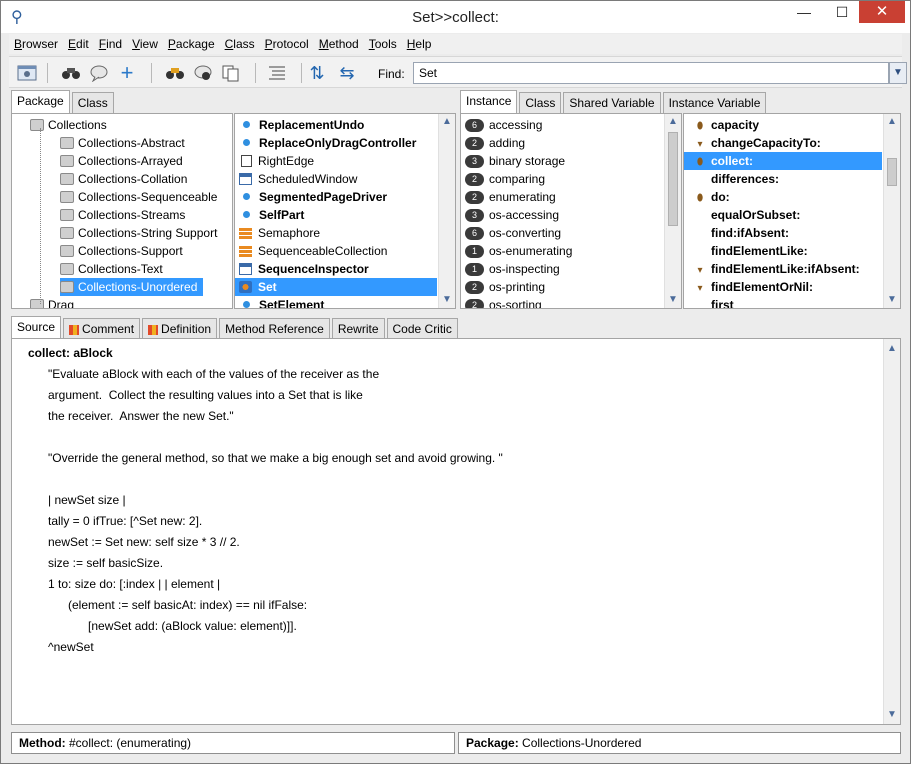 The height and width of the screenshot is (764, 911). I want to click on class-item: ReplaceOnlyDragController, so click(336, 143).